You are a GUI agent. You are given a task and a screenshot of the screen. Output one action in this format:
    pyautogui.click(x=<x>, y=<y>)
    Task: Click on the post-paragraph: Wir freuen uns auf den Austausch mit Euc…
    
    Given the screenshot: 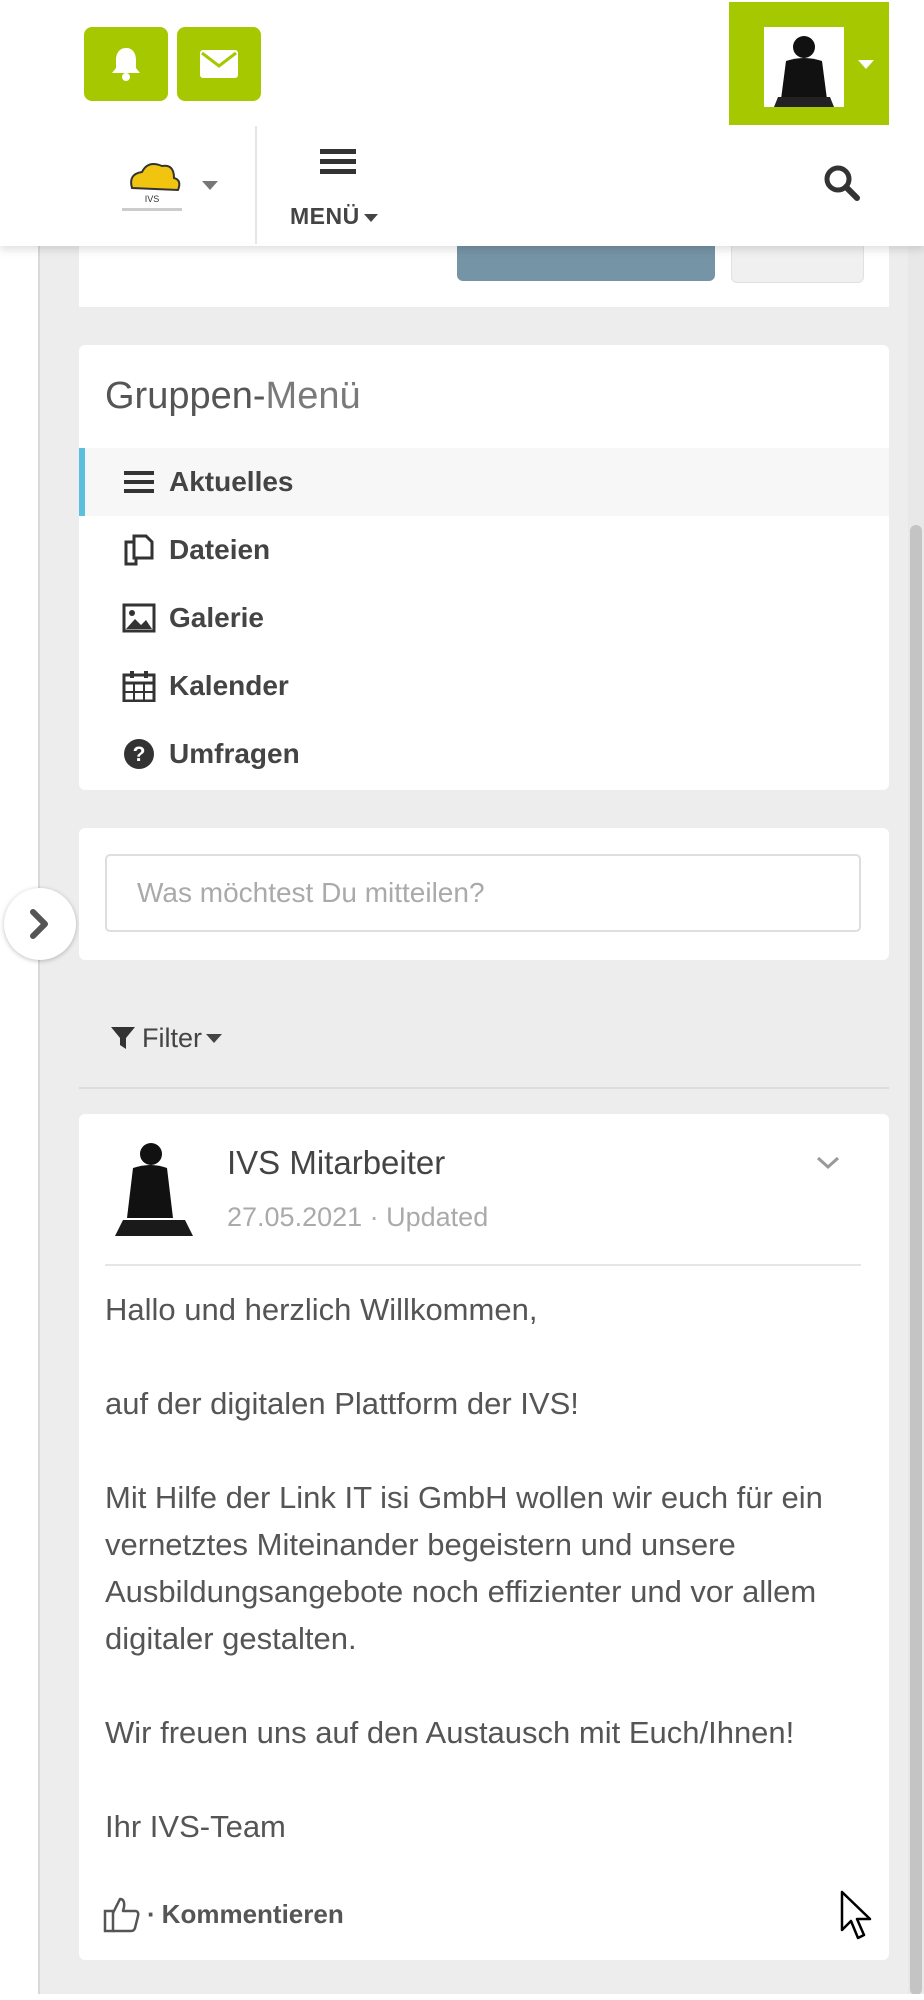 What is the action you would take?
    pyautogui.click(x=450, y=1732)
    